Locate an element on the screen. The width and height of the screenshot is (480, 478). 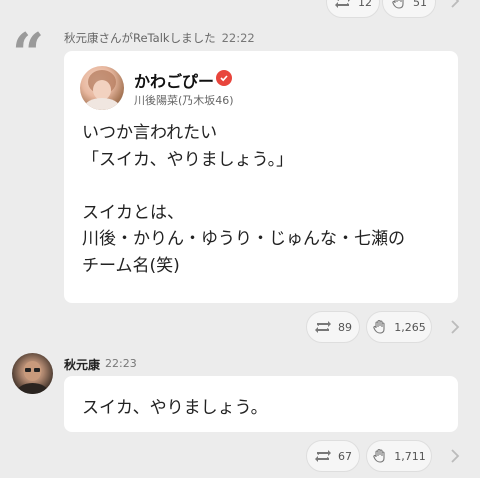
like-button: 1,265 is located at coordinates (399, 327).